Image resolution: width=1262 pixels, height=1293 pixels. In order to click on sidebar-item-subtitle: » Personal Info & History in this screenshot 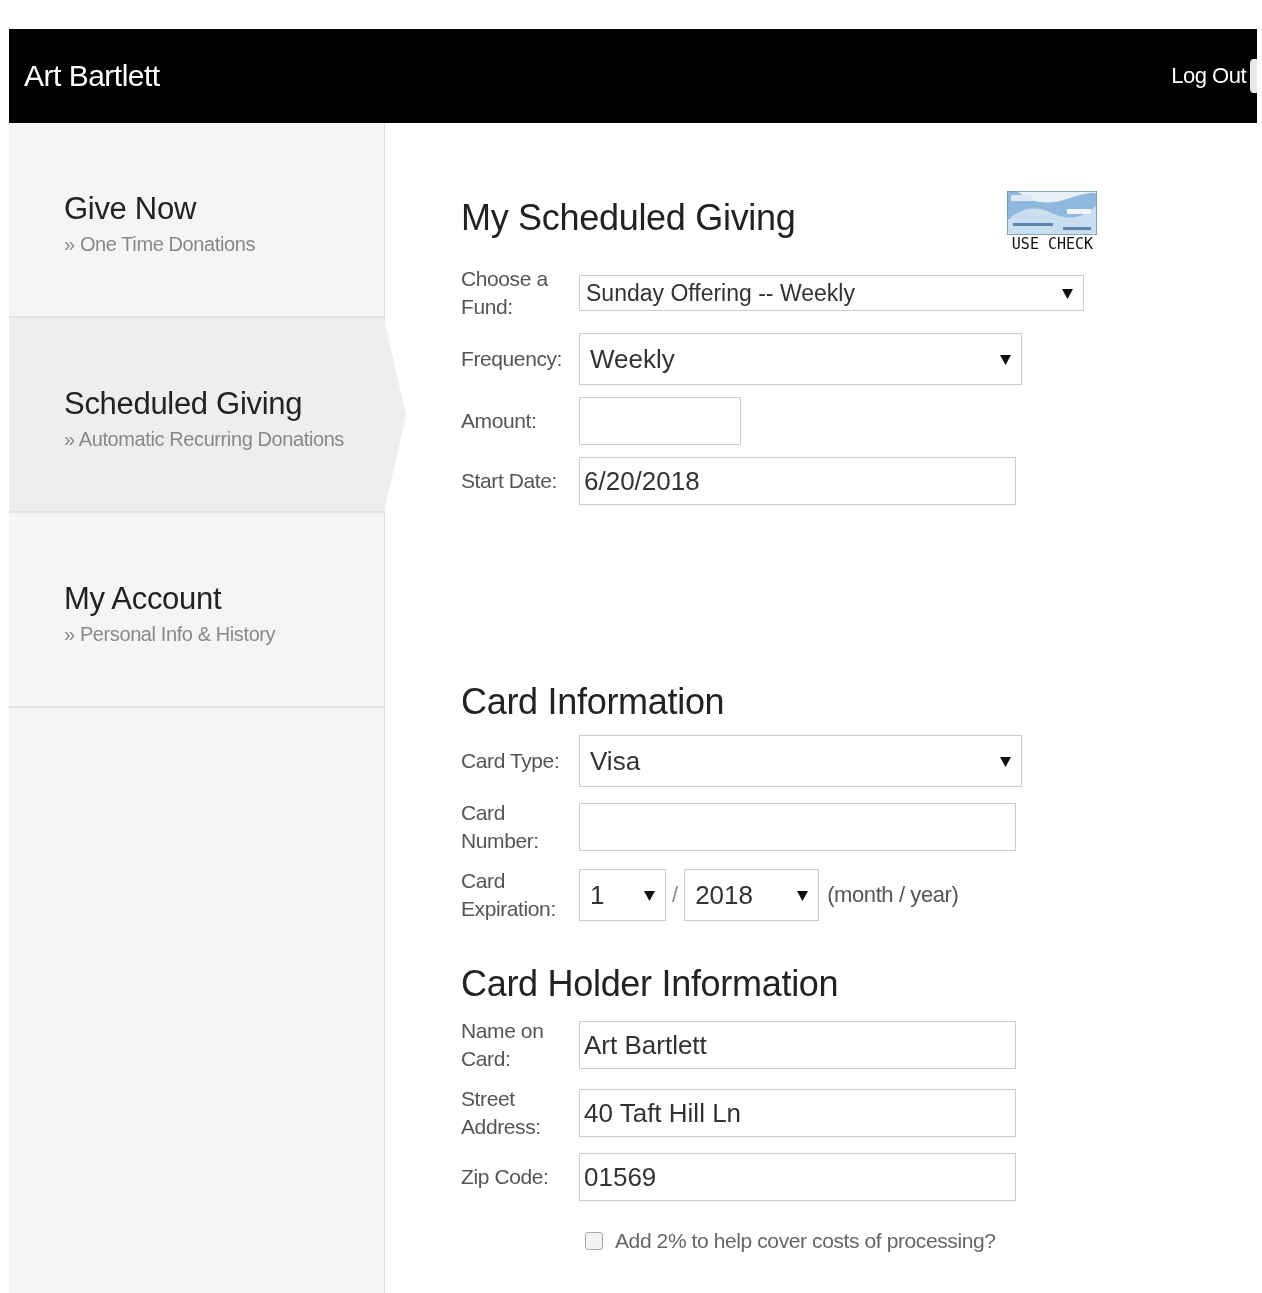, I will do `click(170, 634)`.